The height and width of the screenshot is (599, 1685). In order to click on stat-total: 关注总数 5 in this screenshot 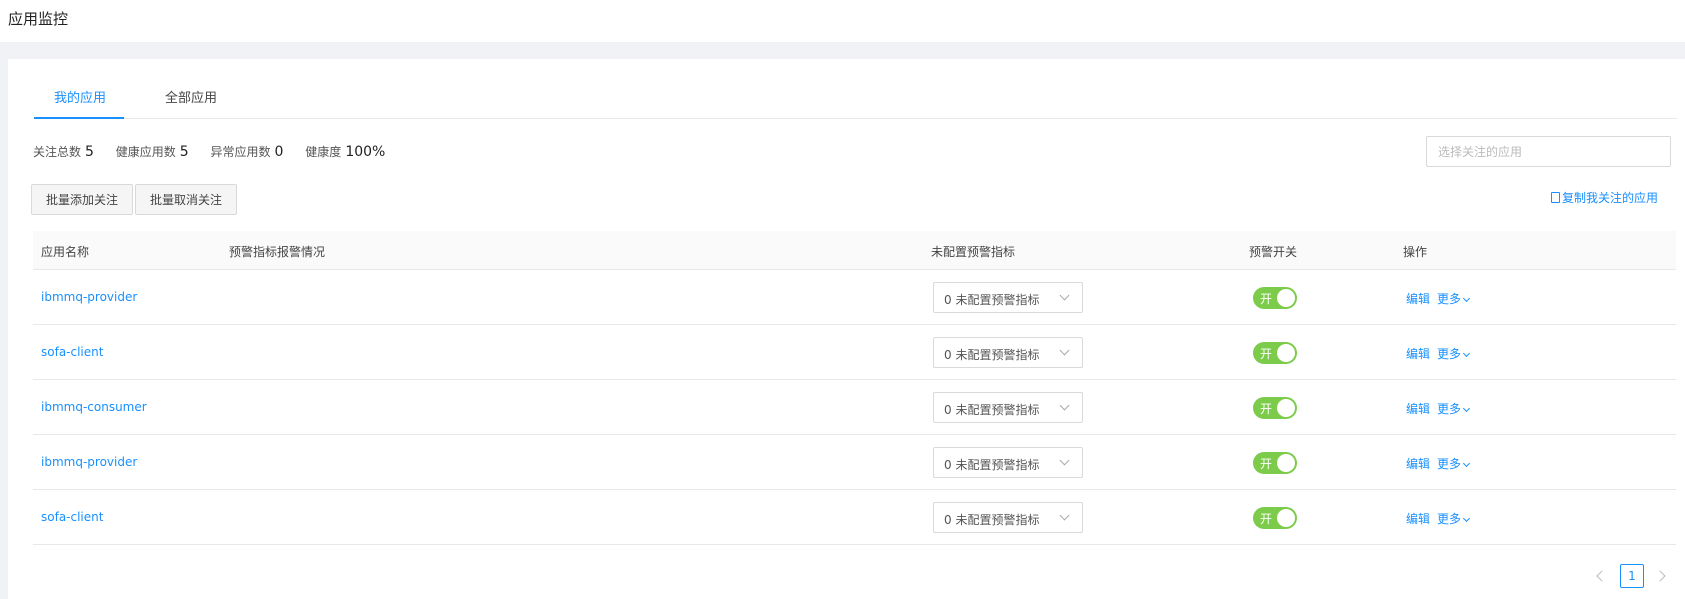, I will do `click(63, 151)`.